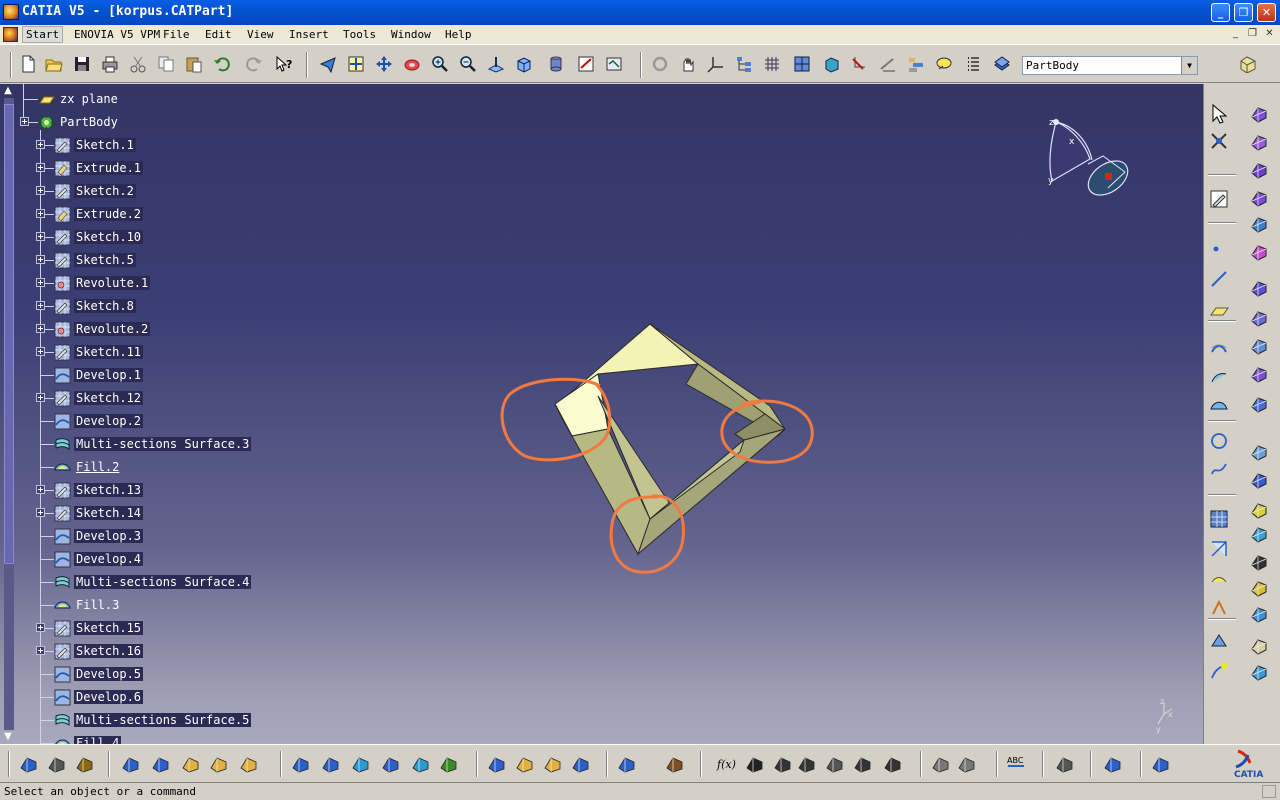  What do you see at coordinates (158, 491) in the screenshot?
I see `tree-item: Sketch.13` at bounding box center [158, 491].